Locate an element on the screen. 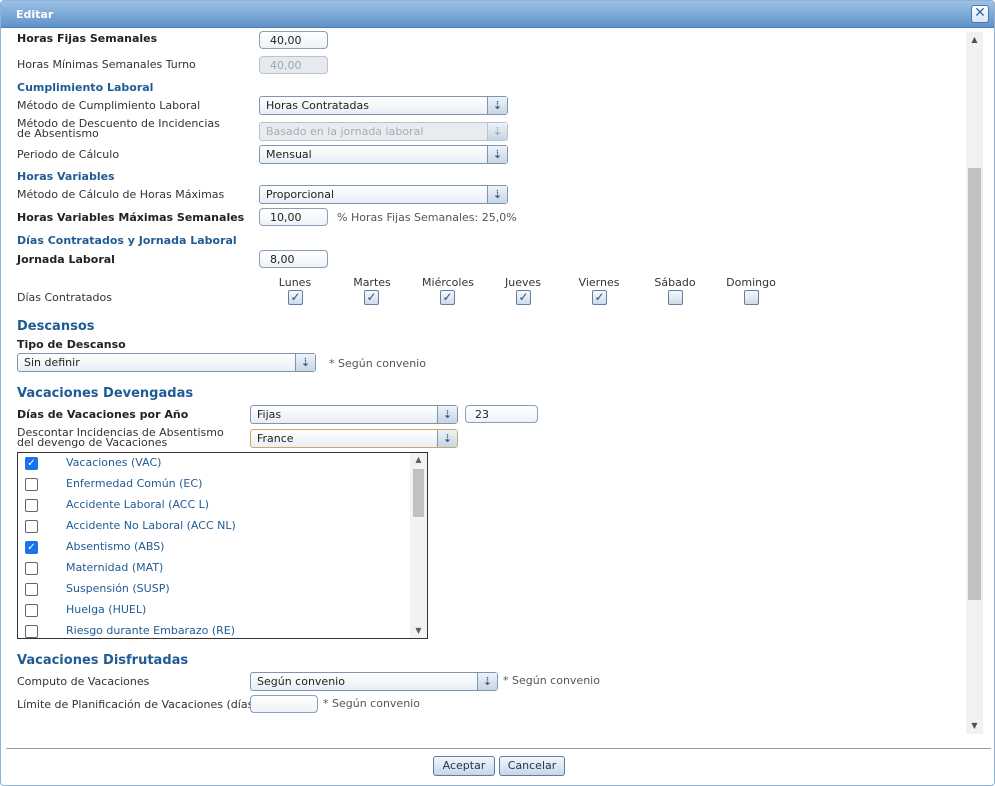  metodo-descuento-value: Basado en la jornada laboral is located at coordinates (345, 131).